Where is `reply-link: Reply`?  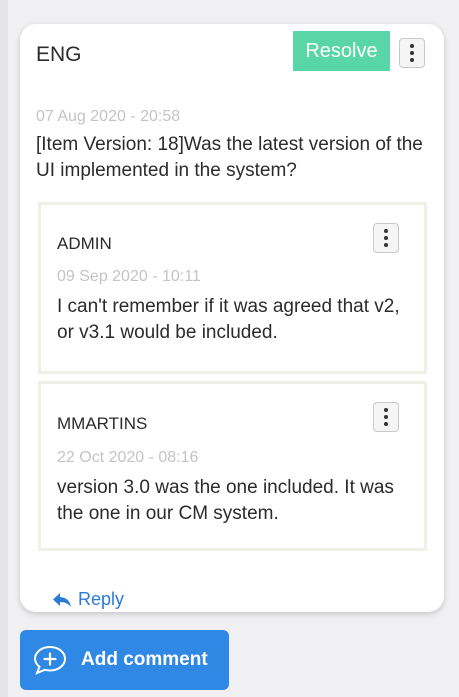
reply-link: Reply is located at coordinates (88, 599).